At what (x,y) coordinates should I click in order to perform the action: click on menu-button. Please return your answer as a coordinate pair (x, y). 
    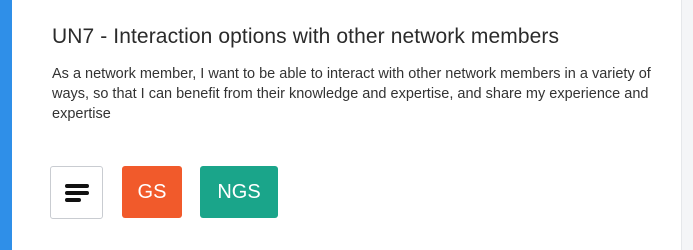
    Looking at the image, I should click on (76, 192).